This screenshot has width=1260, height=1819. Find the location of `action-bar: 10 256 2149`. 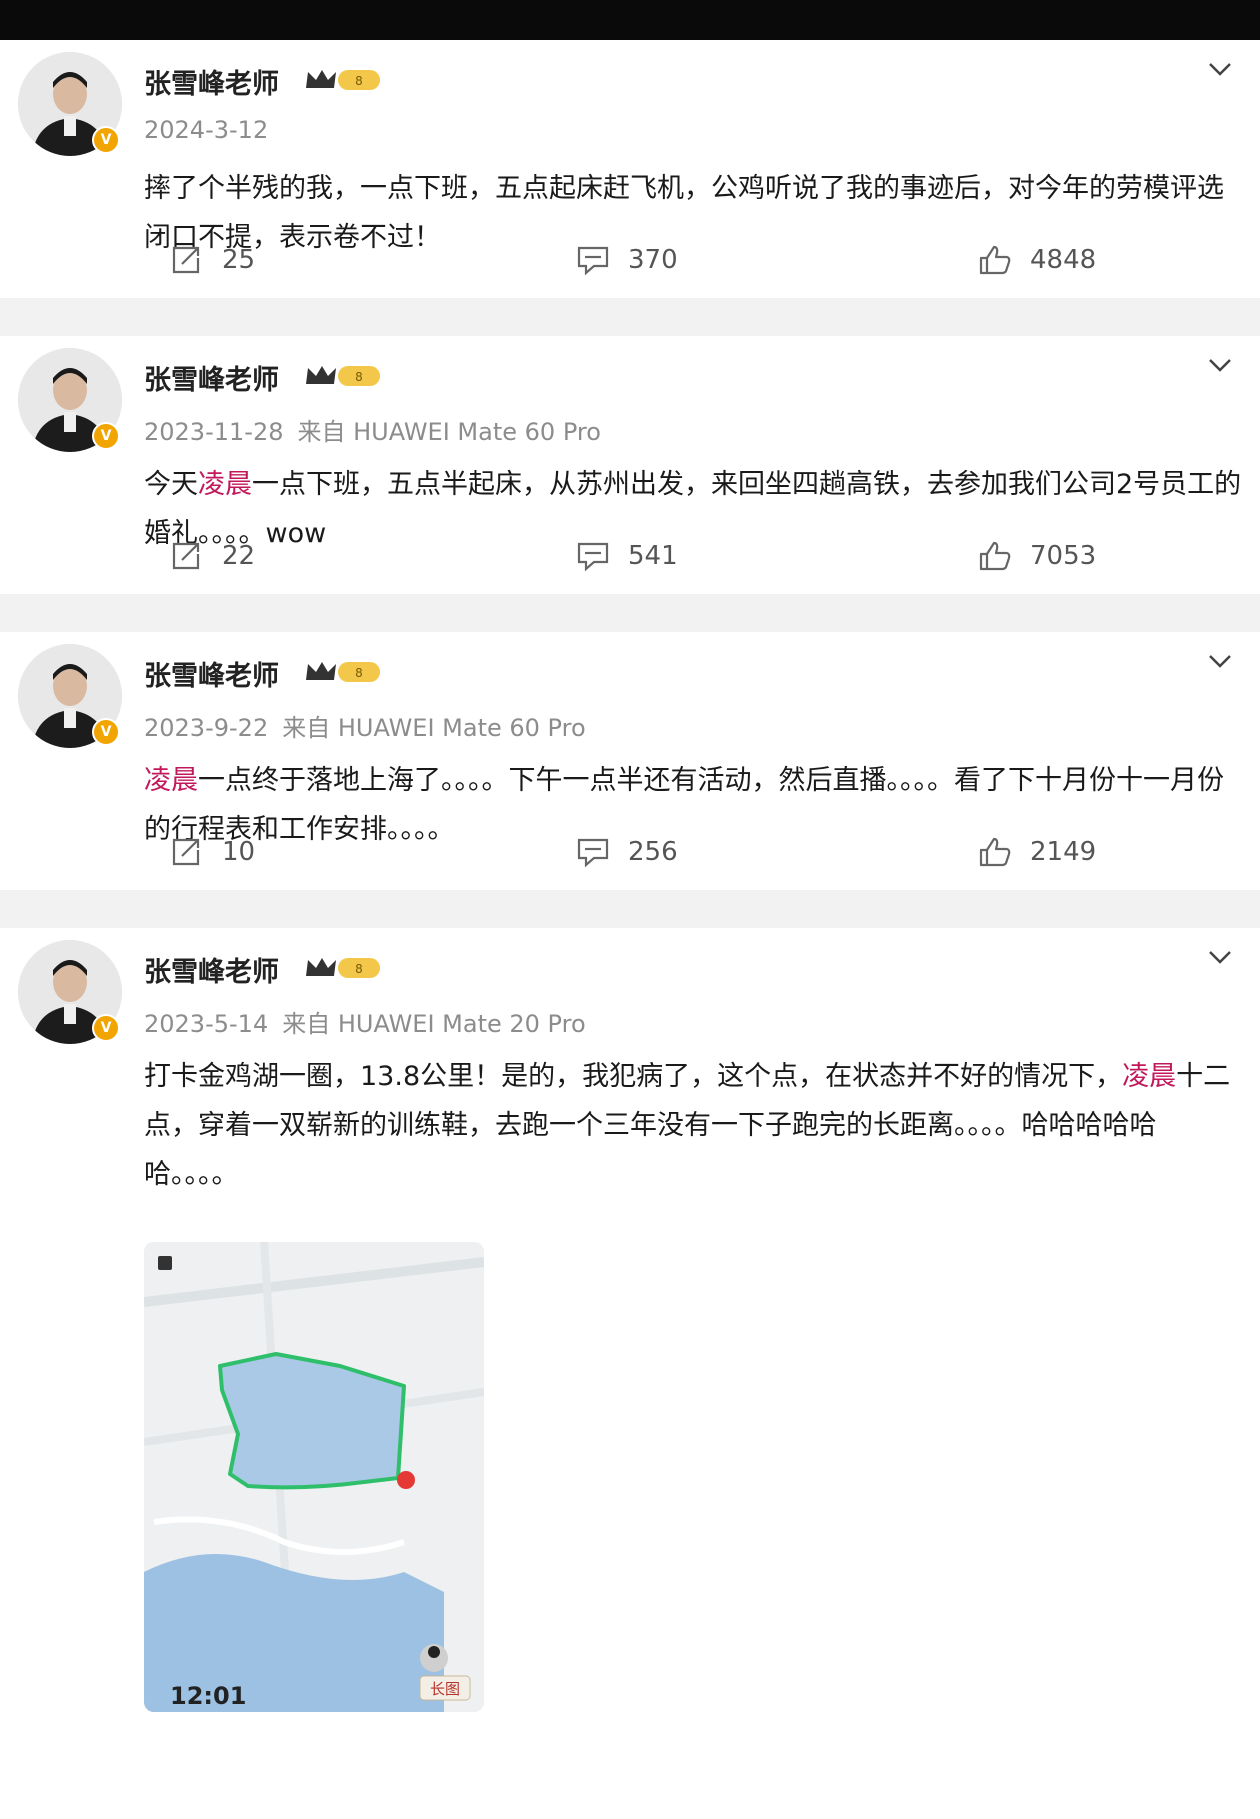

action-bar: 10 256 2149 is located at coordinates (630, 852).